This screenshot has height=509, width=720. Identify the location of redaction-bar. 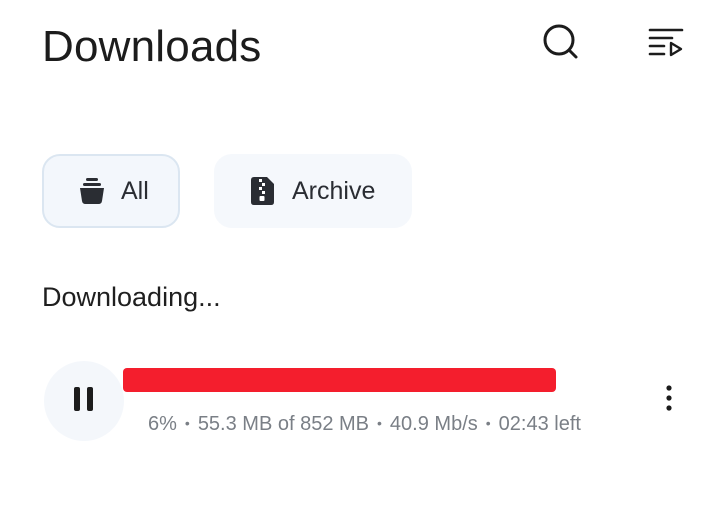
(339, 380).